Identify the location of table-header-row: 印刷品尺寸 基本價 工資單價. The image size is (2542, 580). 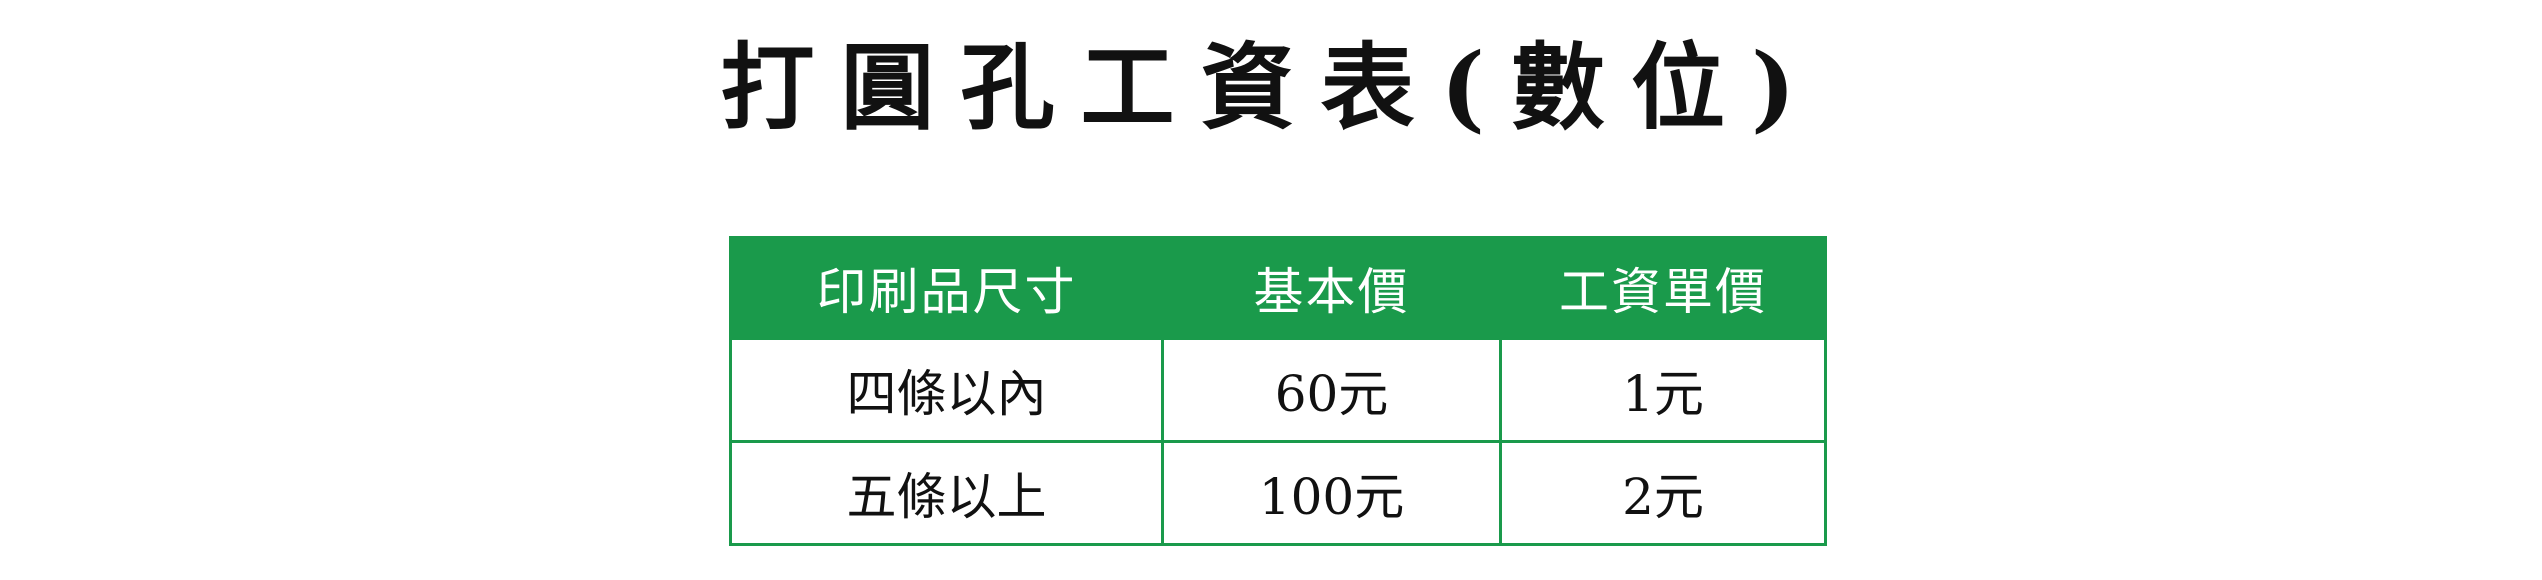
(1278, 288).